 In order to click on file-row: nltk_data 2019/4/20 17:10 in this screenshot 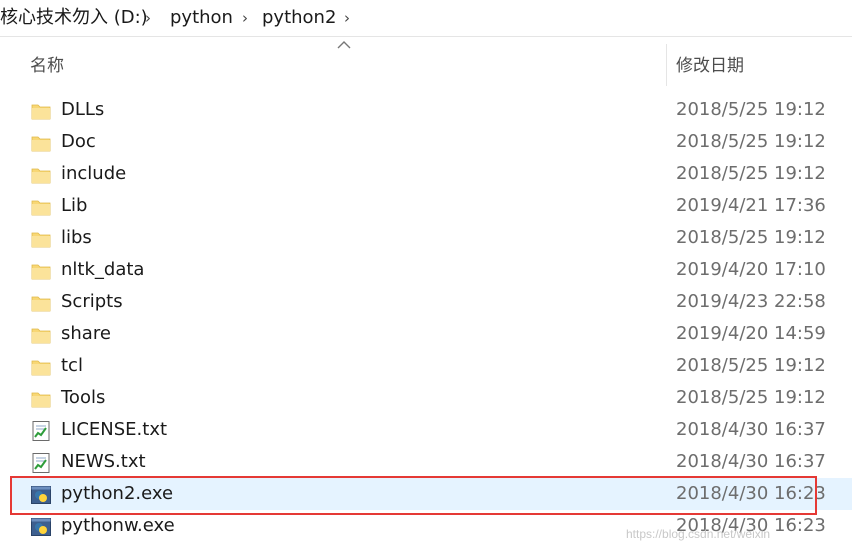, I will do `click(432, 270)`.